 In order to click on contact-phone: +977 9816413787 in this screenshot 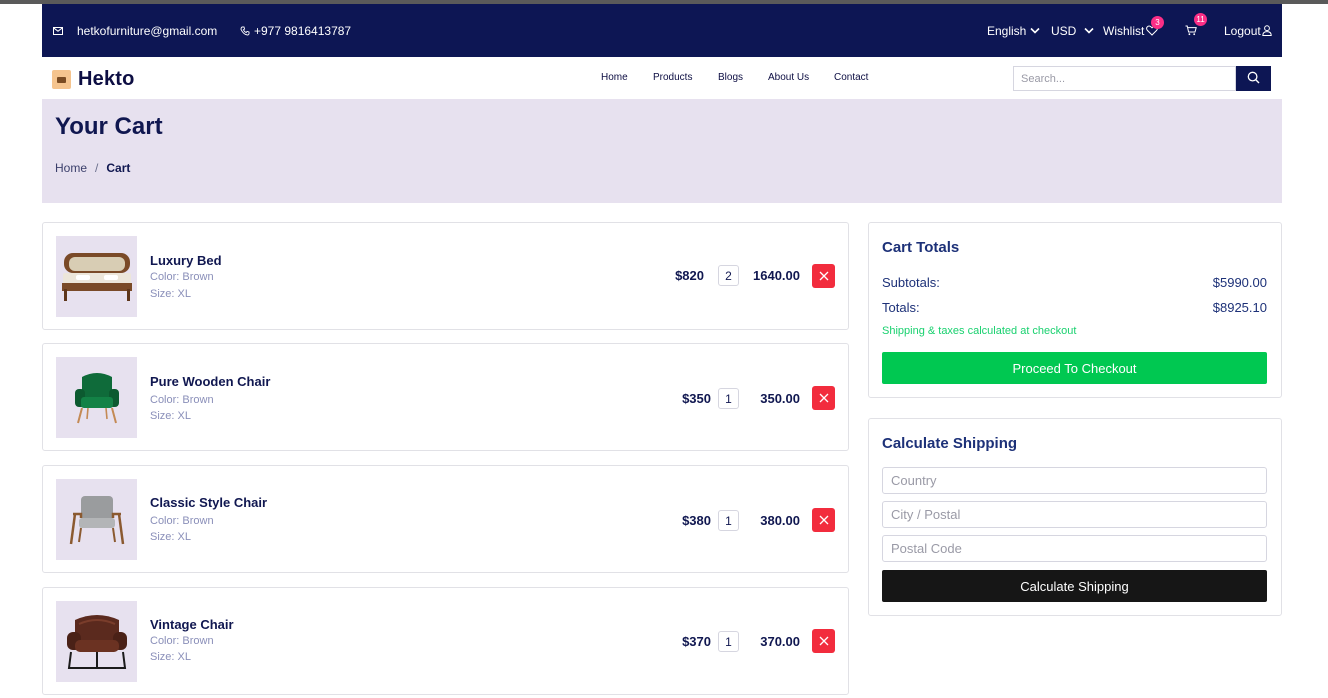, I will do `click(295, 30)`.